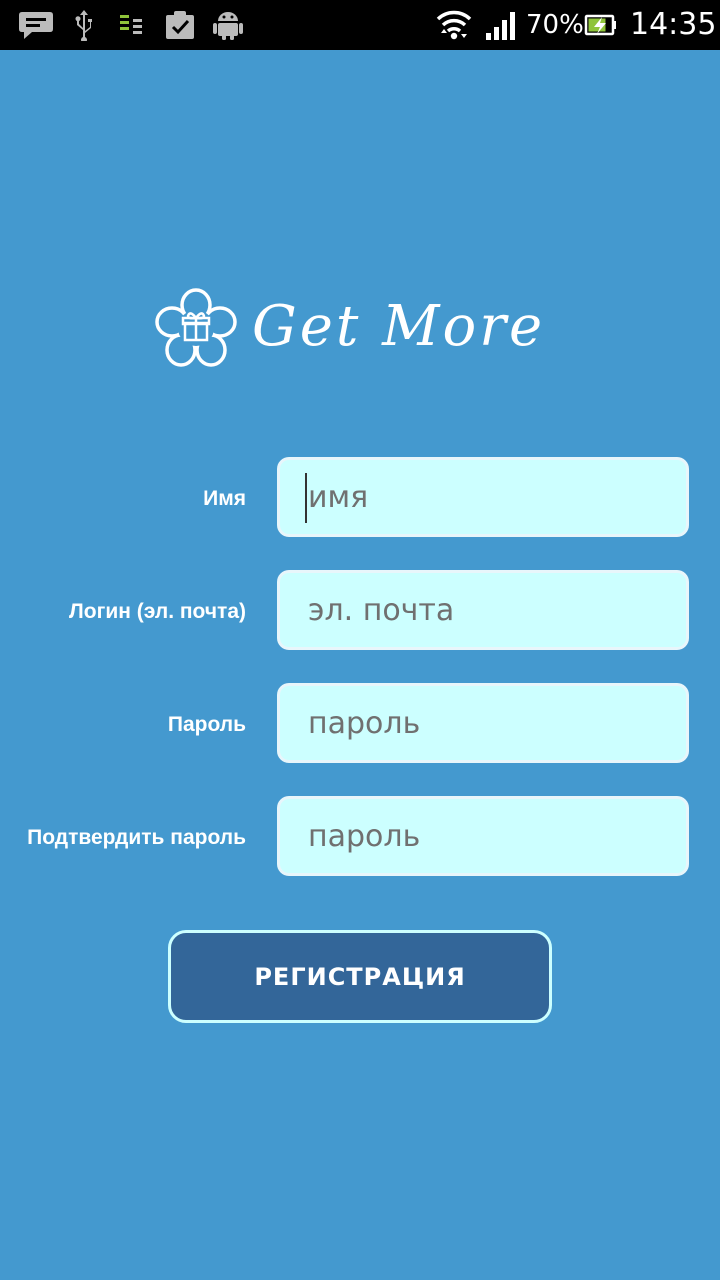 The width and height of the screenshot is (720, 1280). What do you see at coordinates (483, 836) in the screenshot?
I see `confirm-password-input` at bounding box center [483, 836].